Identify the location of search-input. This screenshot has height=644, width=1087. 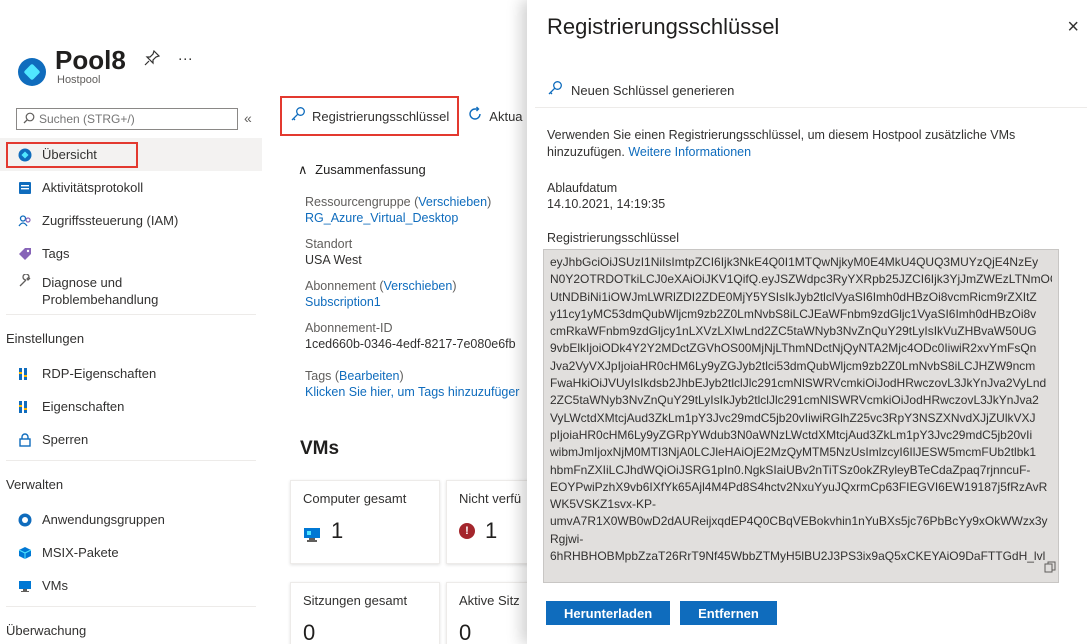
(129, 119).